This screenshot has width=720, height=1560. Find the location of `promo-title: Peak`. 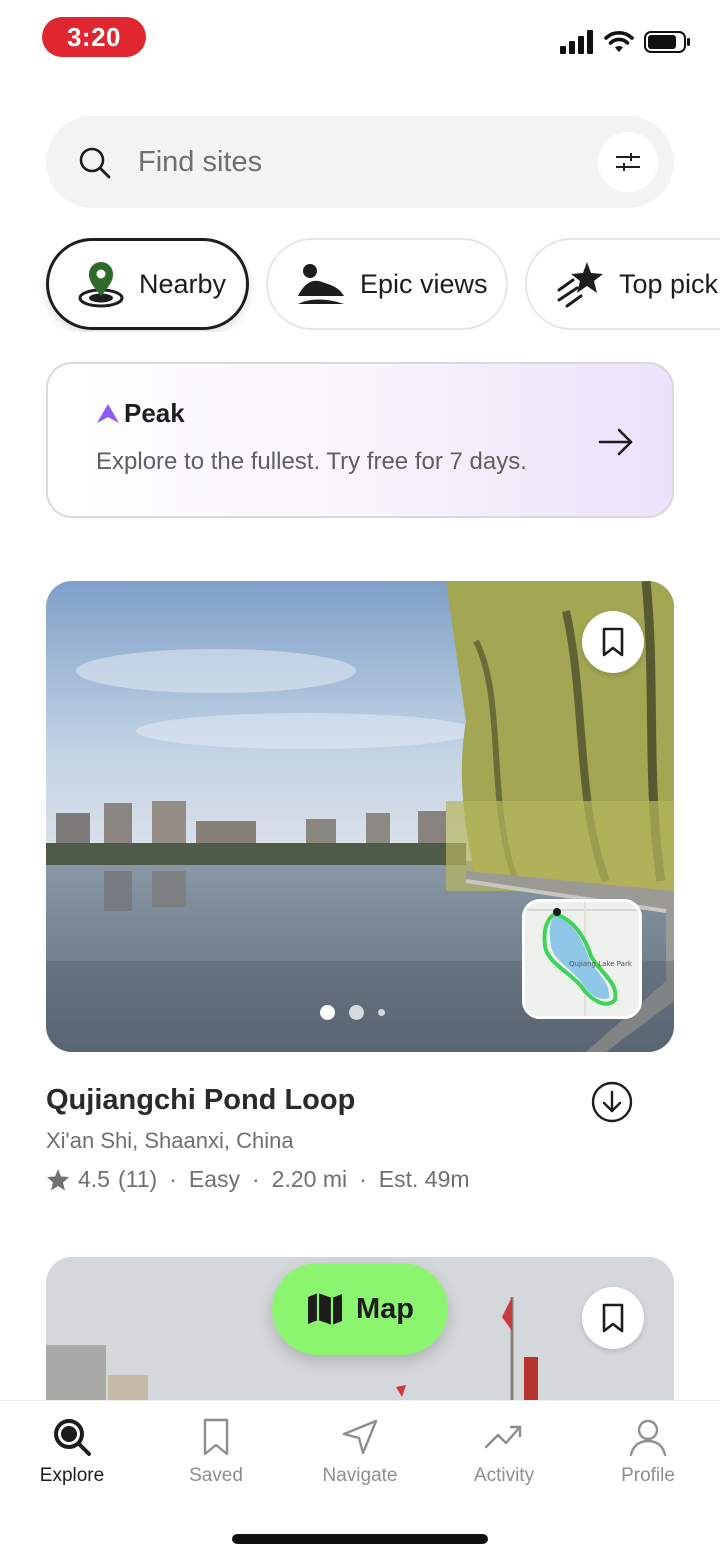

promo-title: Peak is located at coordinates (154, 413).